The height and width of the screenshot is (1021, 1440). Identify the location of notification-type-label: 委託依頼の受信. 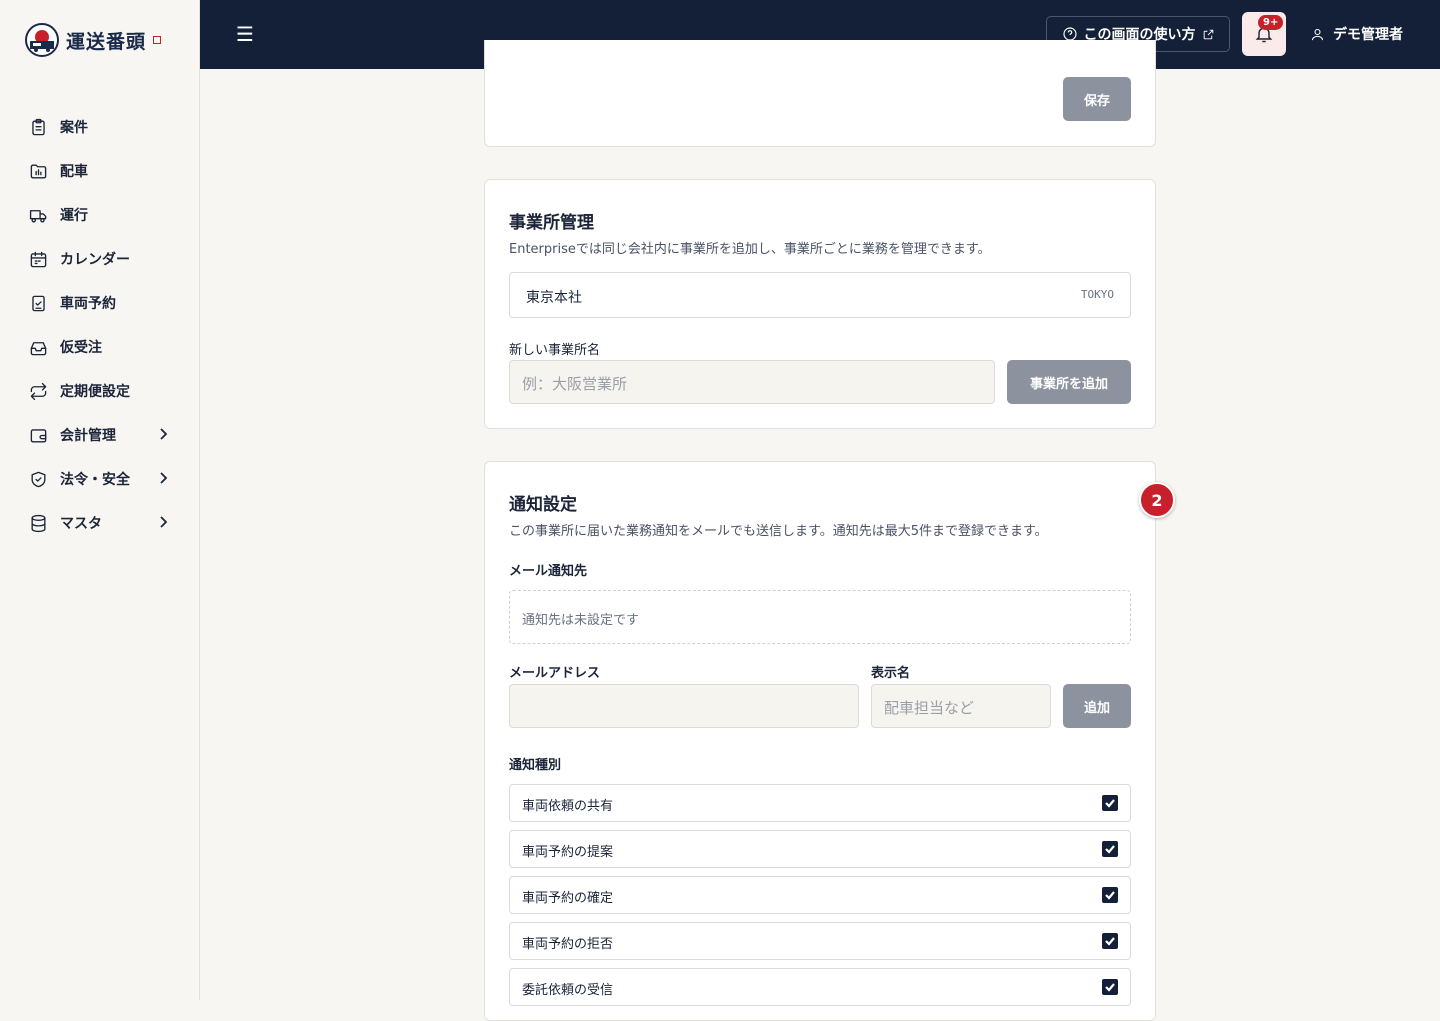
(568, 990).